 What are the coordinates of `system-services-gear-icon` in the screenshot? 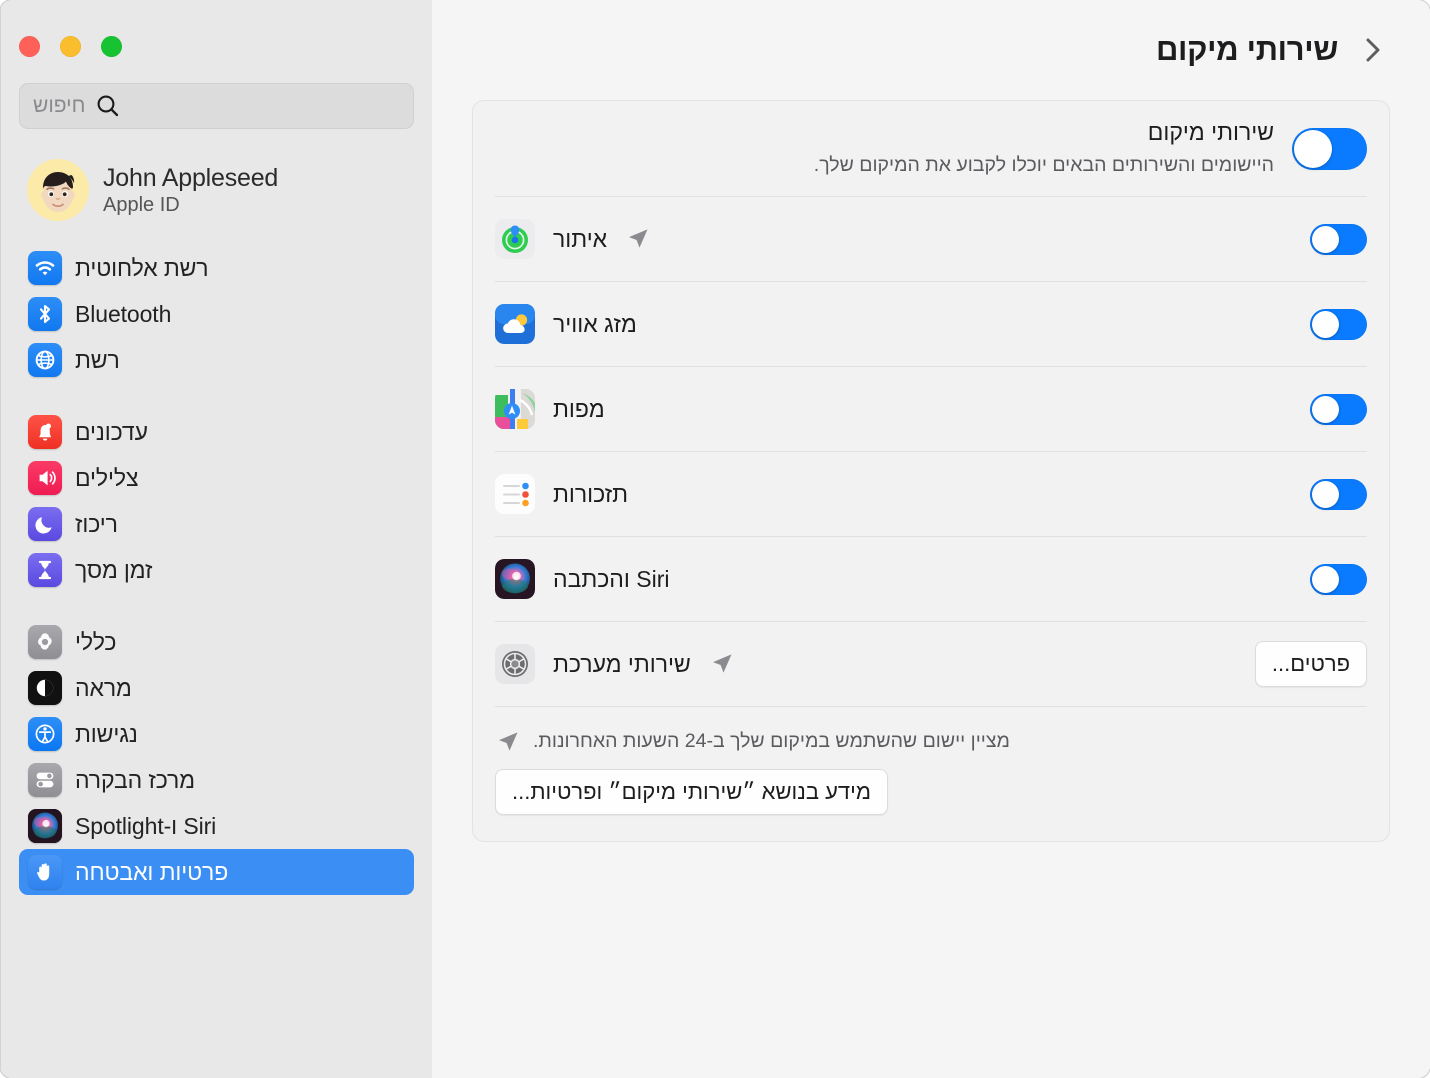 It's located at (515, 664).